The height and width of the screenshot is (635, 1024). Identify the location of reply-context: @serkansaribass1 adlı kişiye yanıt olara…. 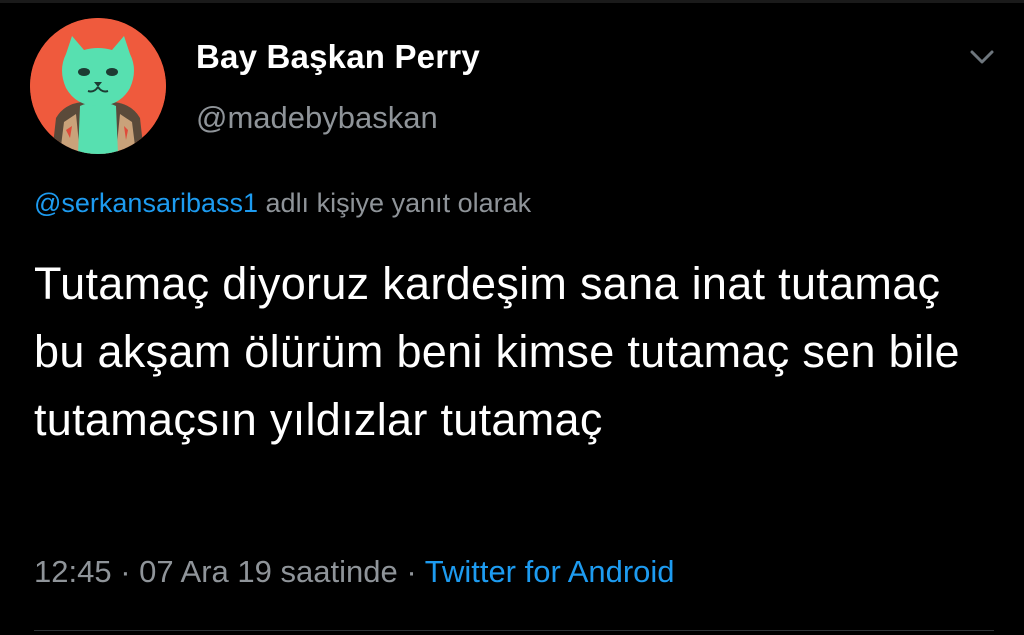
(282, 203).